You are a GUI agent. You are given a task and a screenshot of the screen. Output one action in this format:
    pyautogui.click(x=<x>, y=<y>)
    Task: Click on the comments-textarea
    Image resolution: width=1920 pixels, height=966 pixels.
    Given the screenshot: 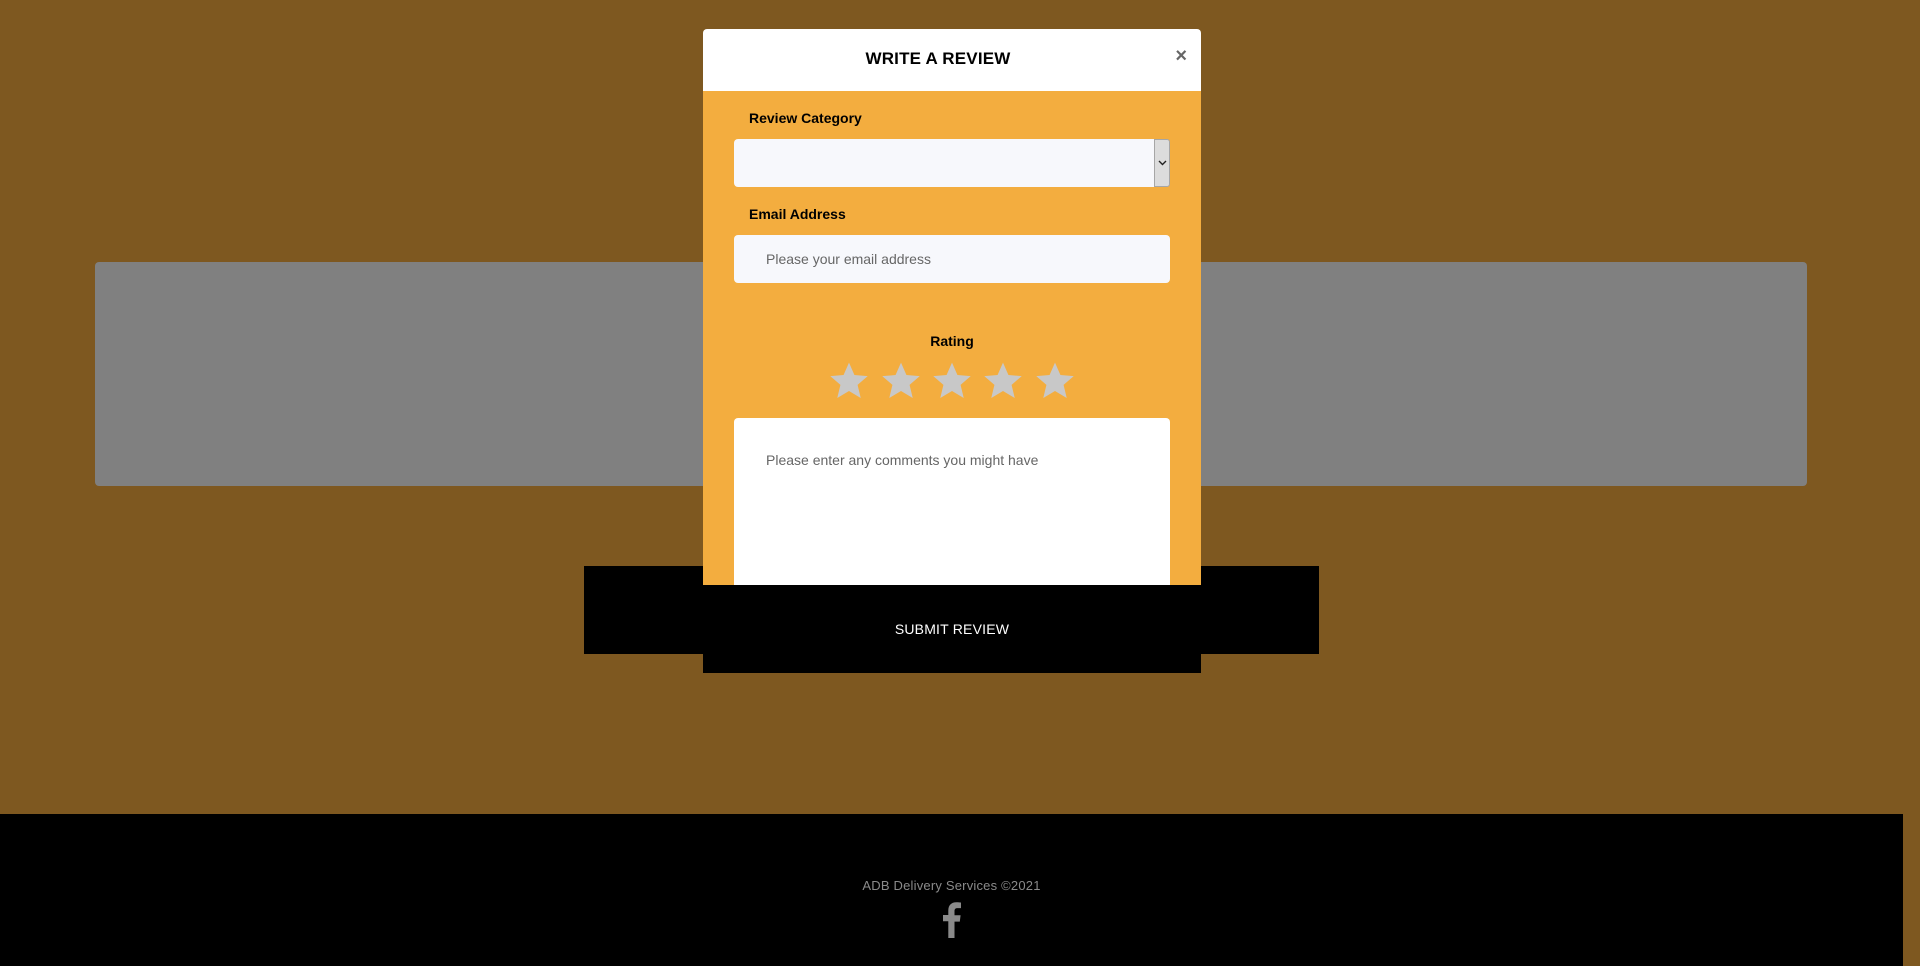 What is the action you would take?
    pyautogui.click(x=952, y=506)
    